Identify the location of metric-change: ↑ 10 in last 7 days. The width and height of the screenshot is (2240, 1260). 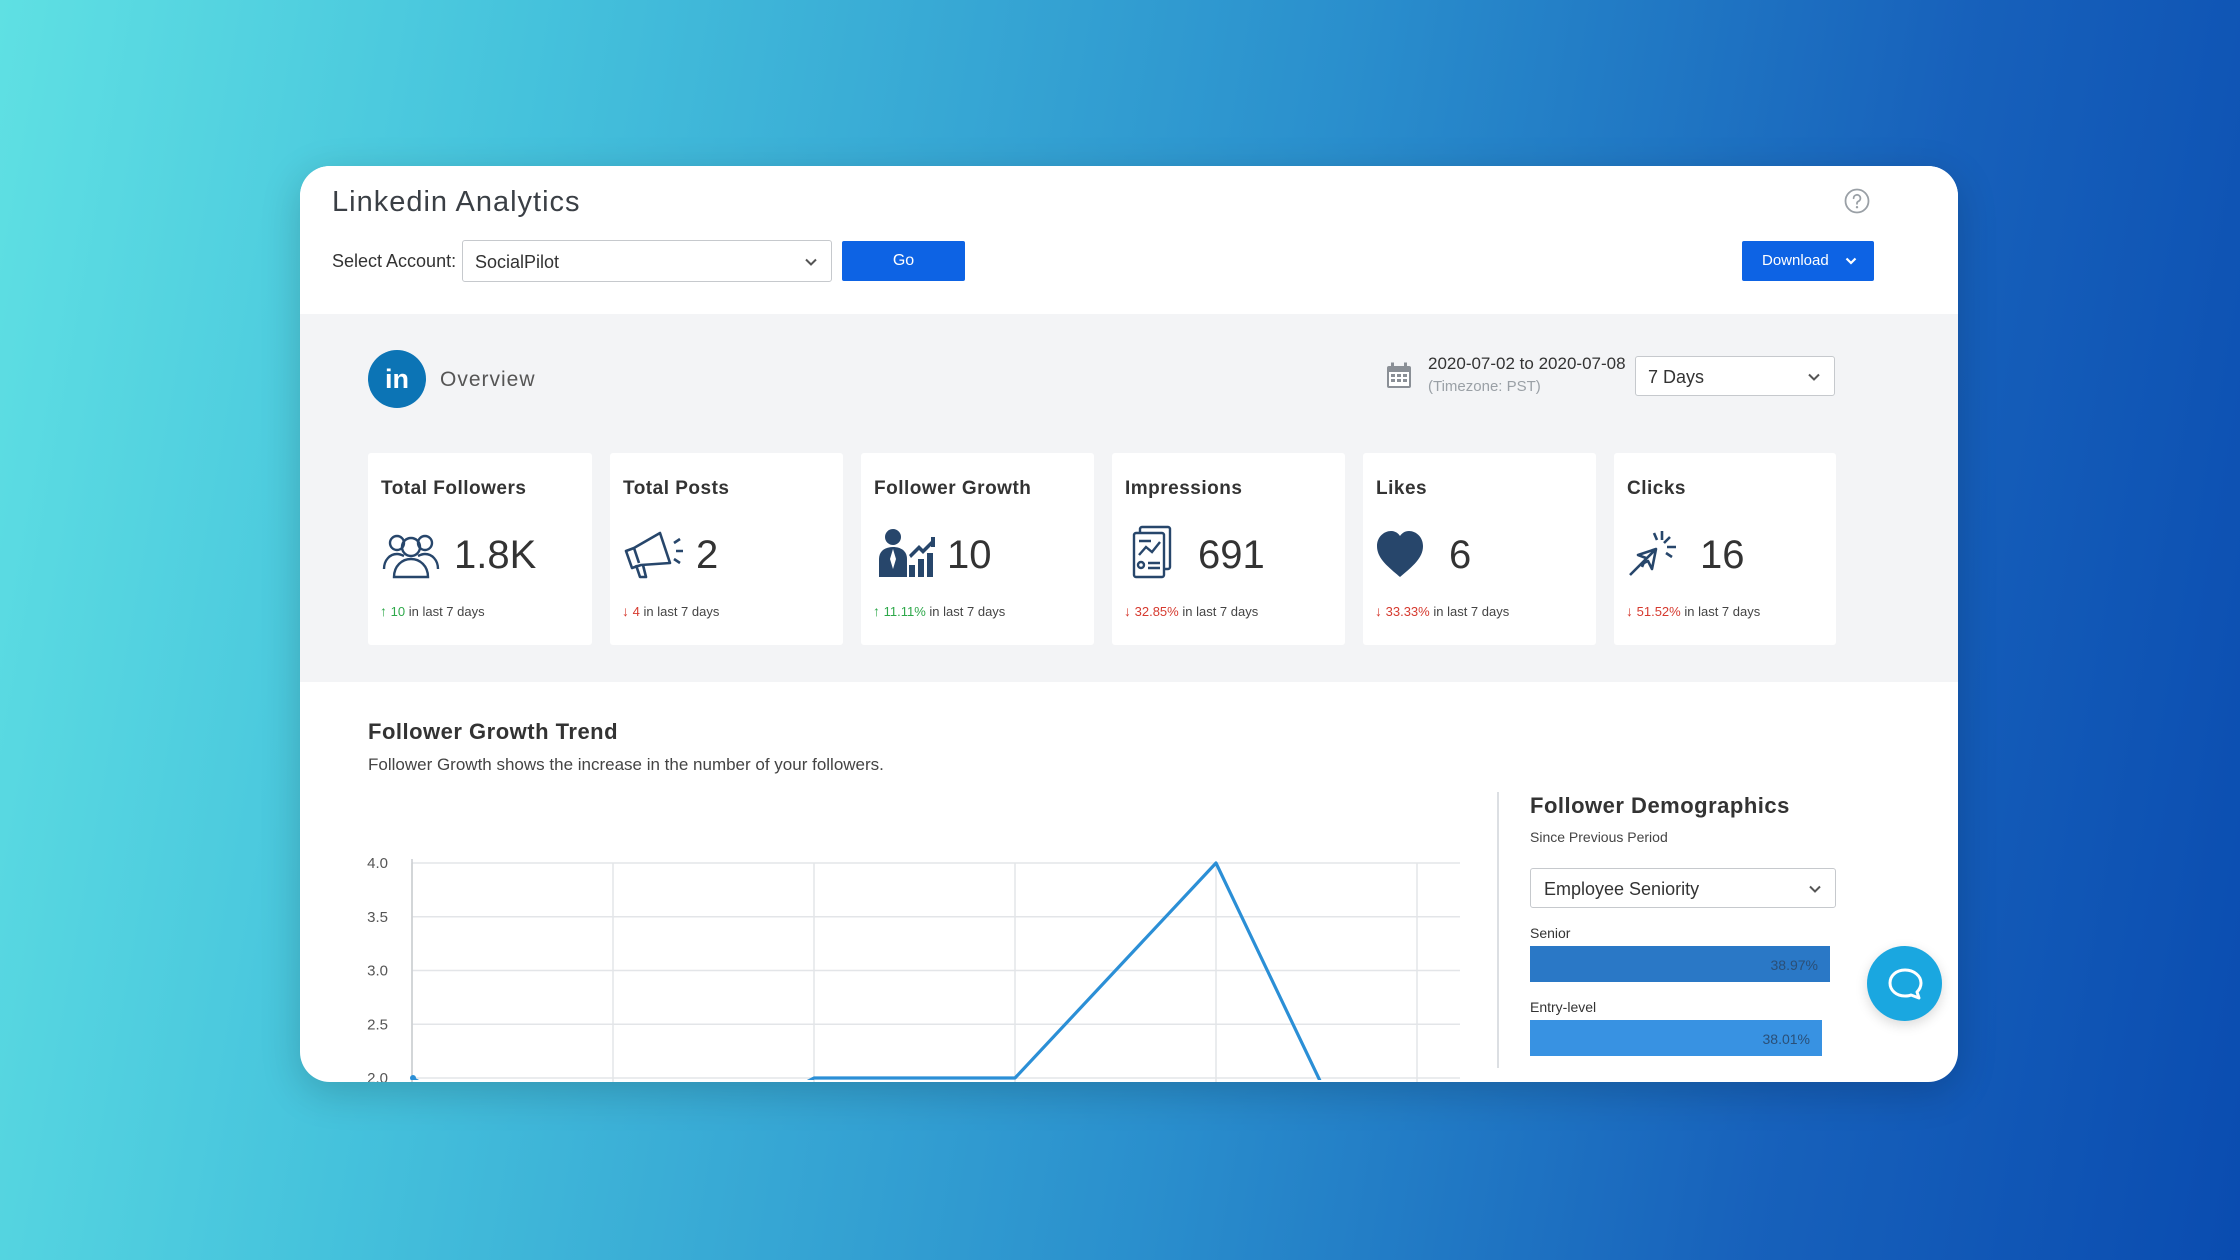
(432, 611).